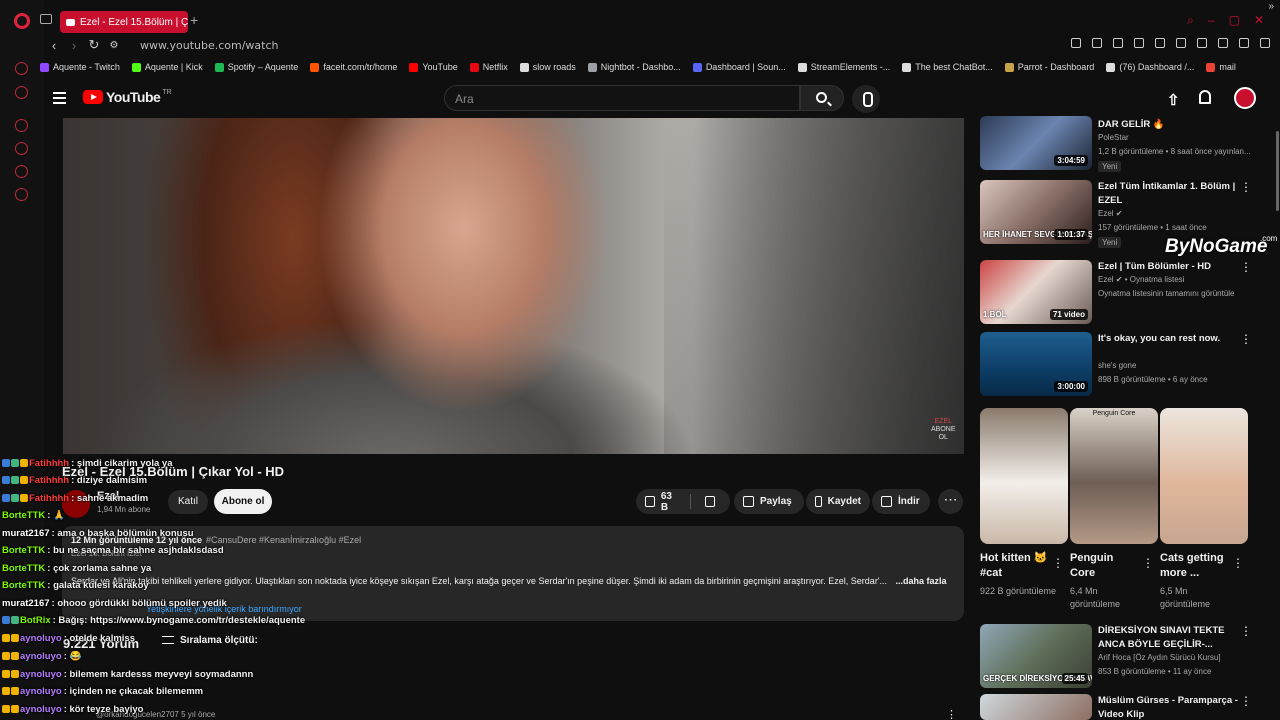 This screenshot has width=1280, height=720. Describe the element at coordinates (1141, 279) in the screenshot. I see `channel-name: Ezel ✔ • Oynatma listesi` at that location.